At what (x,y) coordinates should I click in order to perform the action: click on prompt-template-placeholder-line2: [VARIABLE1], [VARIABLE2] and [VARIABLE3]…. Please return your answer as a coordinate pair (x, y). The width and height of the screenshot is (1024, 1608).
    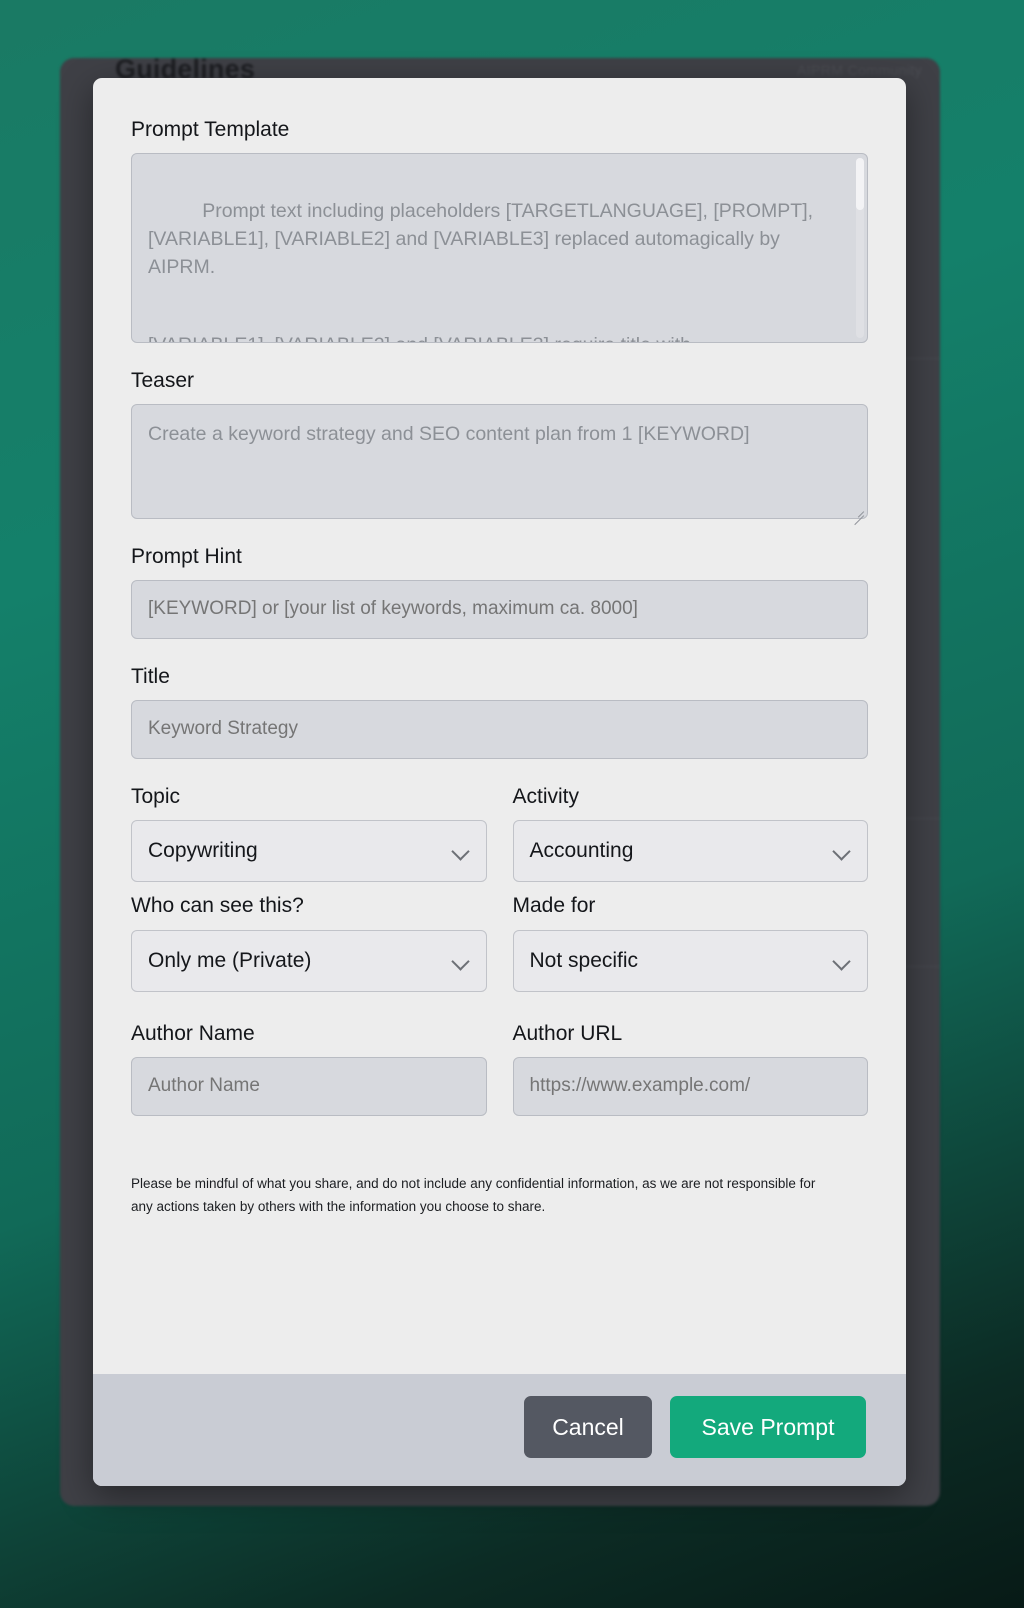
    Looking at the image, I should click on (492, 336).